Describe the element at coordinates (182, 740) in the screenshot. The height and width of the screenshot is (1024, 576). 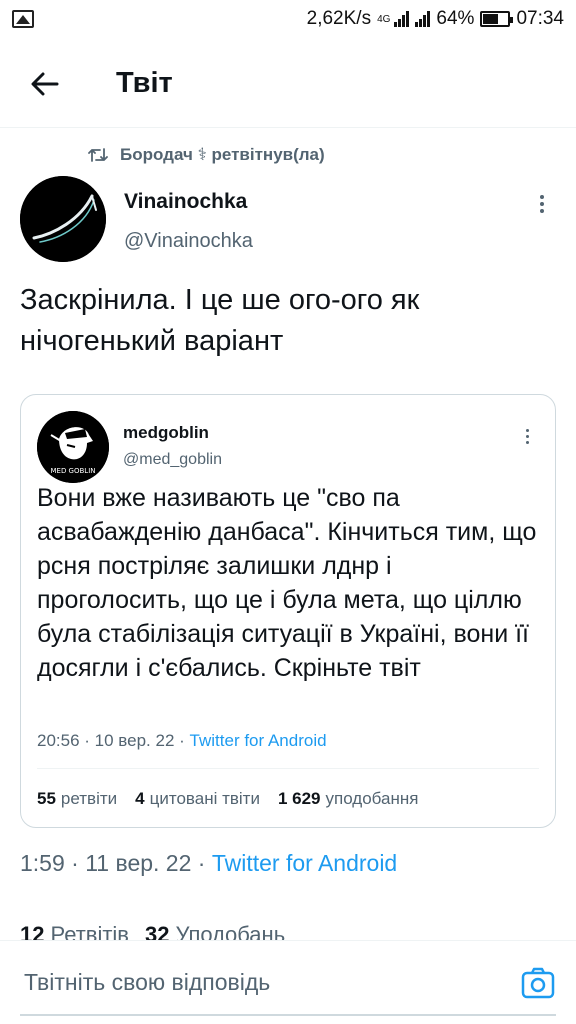
I see `quoted-tweet-meta: 20:56 · 10 вер. 22 · Twitter for Android` at that location.